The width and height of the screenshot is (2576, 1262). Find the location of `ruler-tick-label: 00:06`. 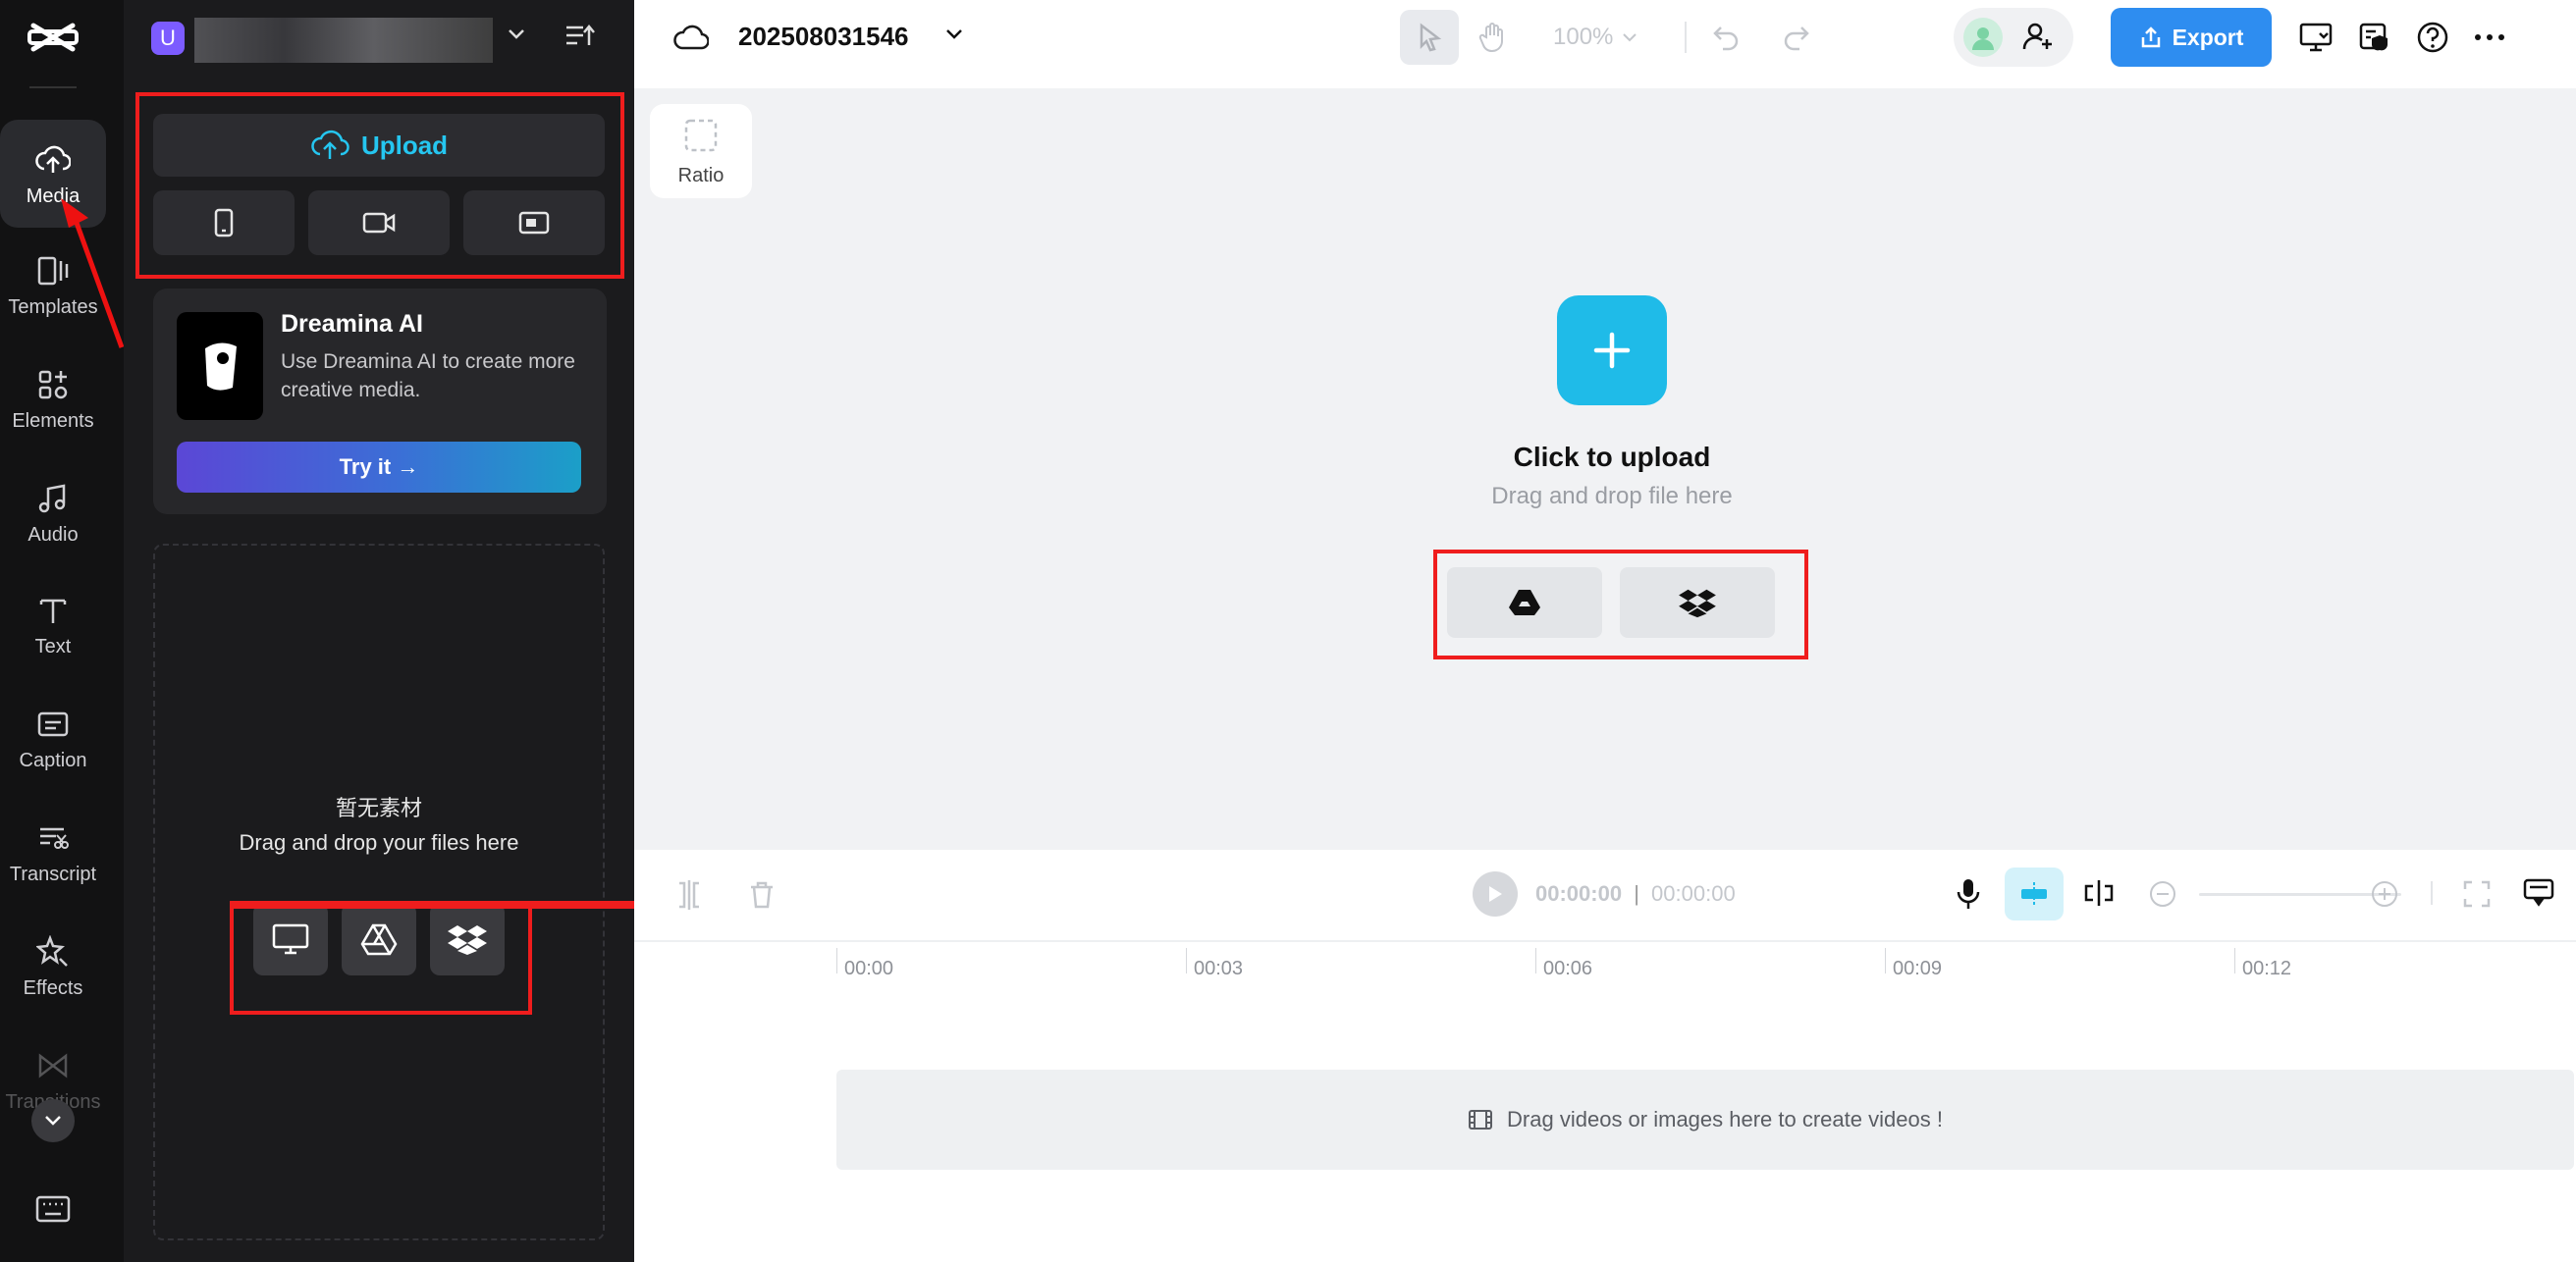

ruler-tick-label: 00:06 is located at coordinates (1568, 968).